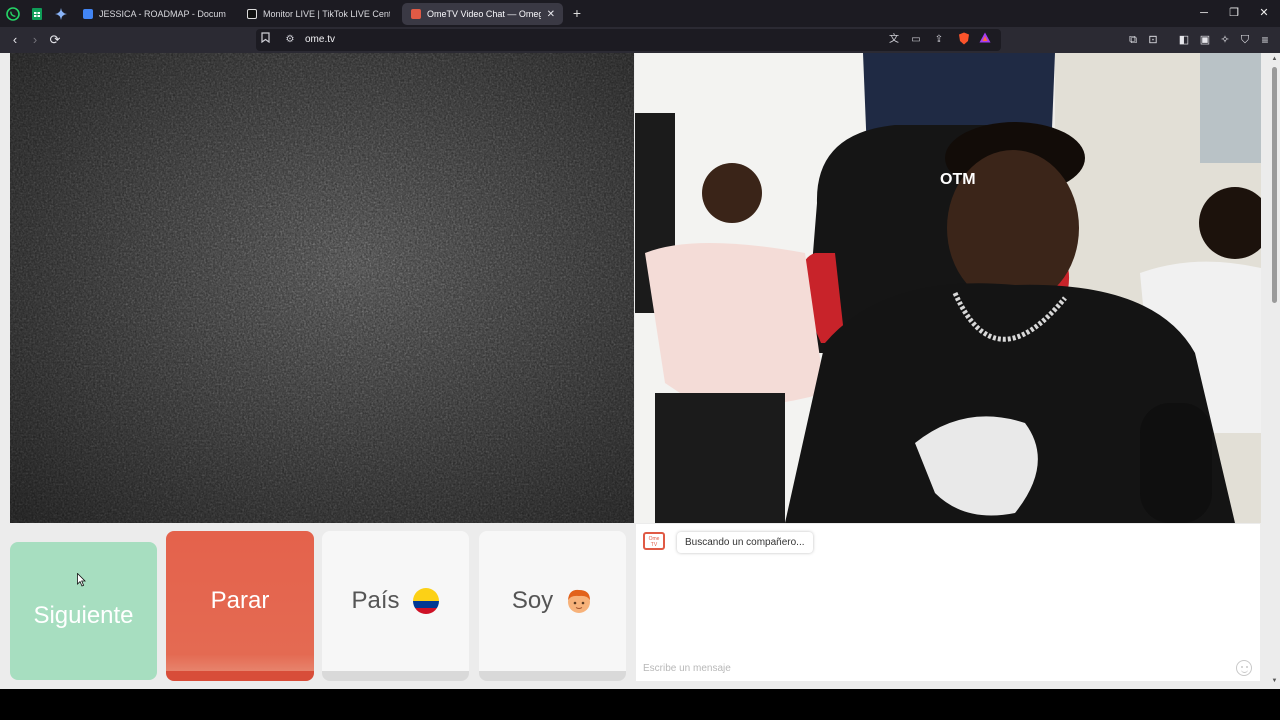 This screenshot has height=720, width=1280. I want to click on wallet-icon: ▣, so click(1205, 40).